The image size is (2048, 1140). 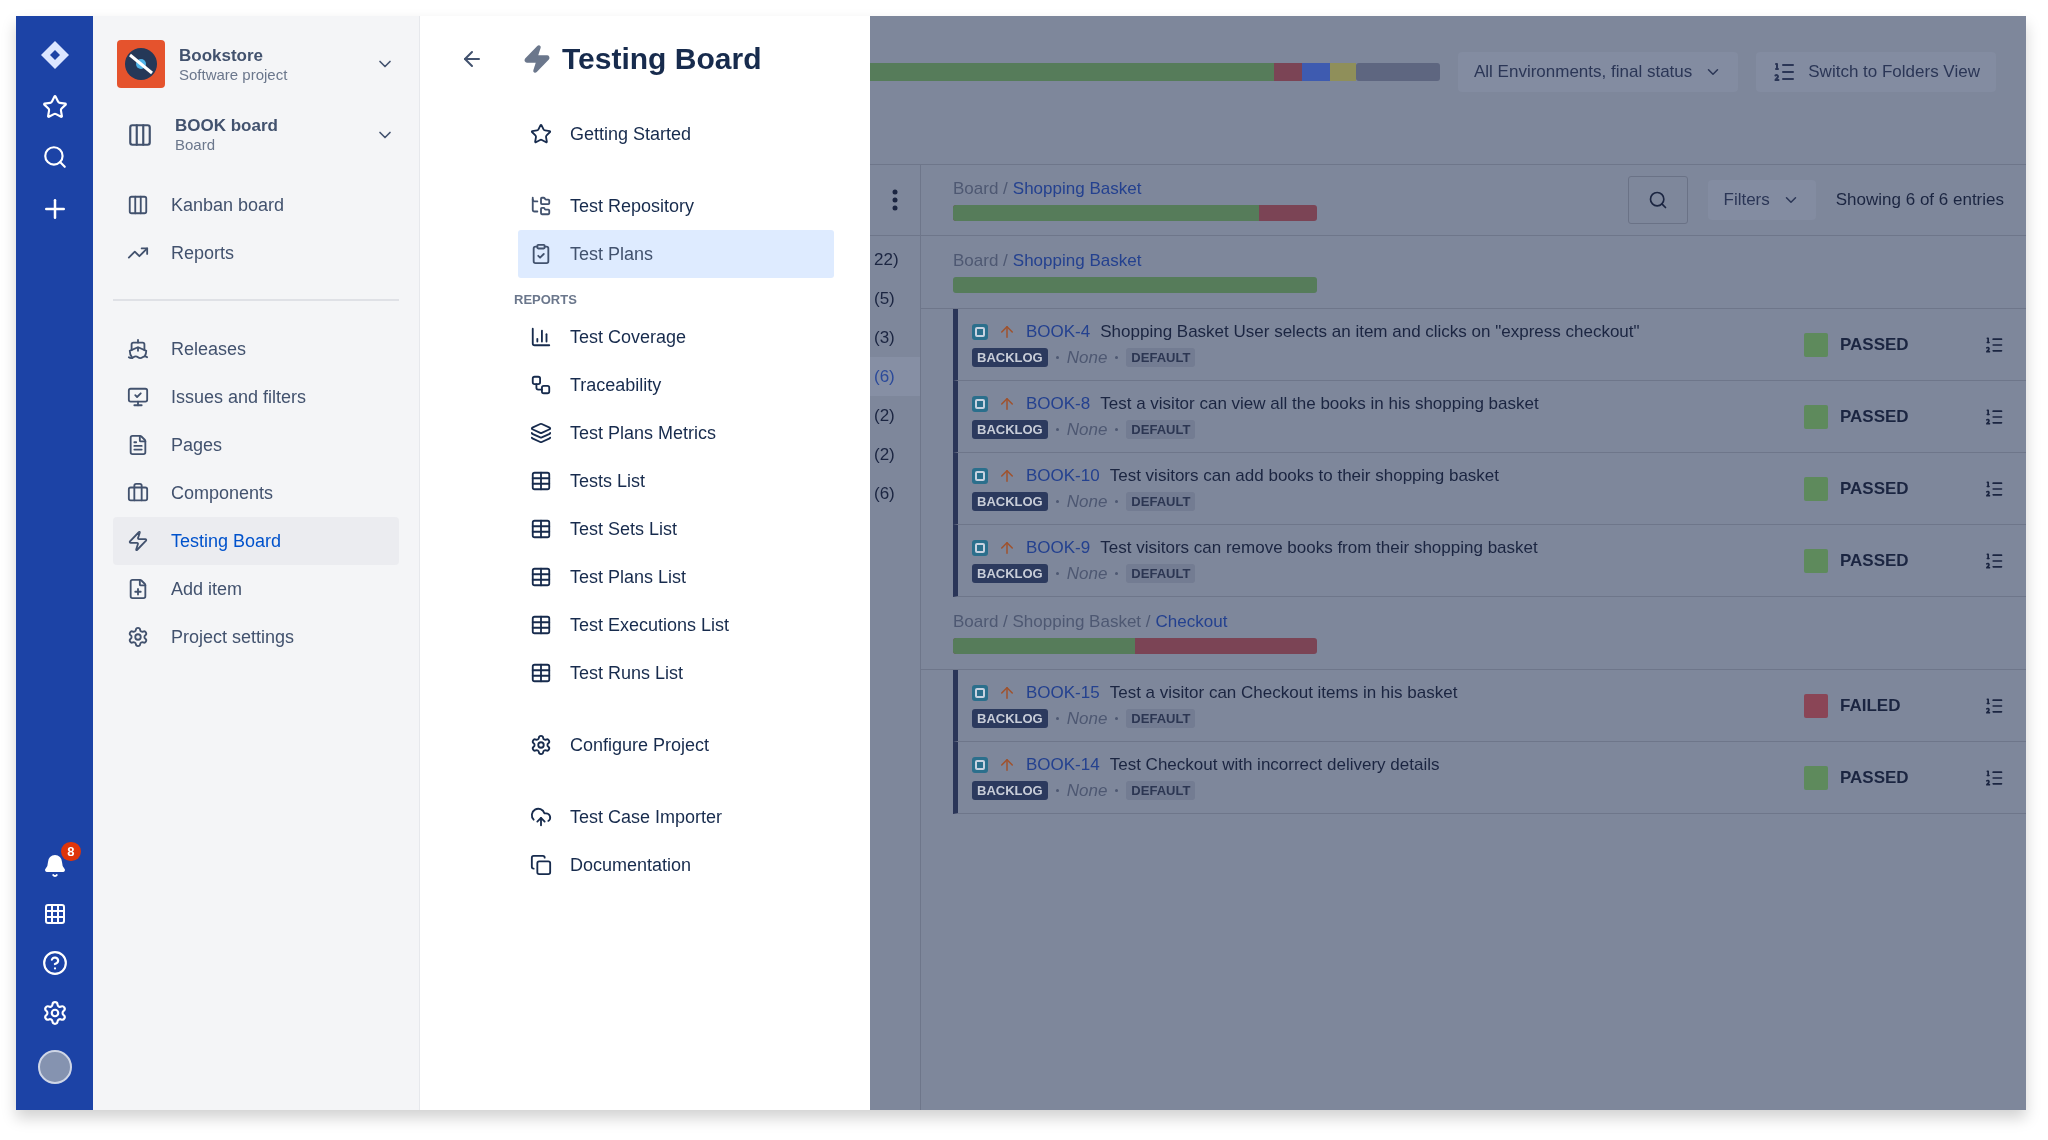 What do you see at coordinates (546, 299) in the screenshot?
I see `section-heading: REPORTS` at bounding box center [546, 299].